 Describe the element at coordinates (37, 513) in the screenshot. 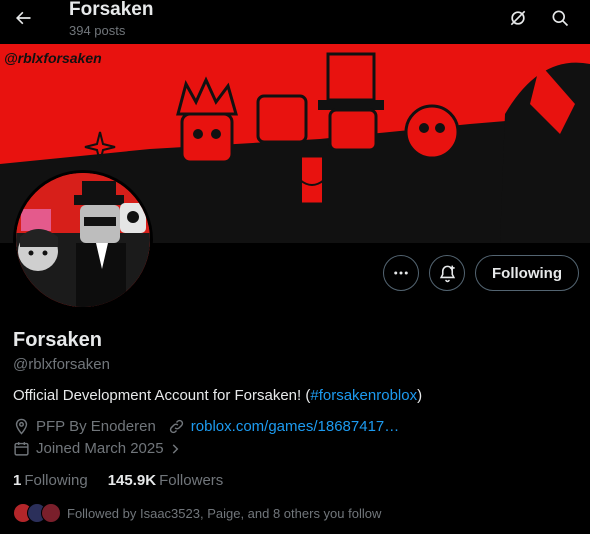

I see `mutual-avatars` at that location.